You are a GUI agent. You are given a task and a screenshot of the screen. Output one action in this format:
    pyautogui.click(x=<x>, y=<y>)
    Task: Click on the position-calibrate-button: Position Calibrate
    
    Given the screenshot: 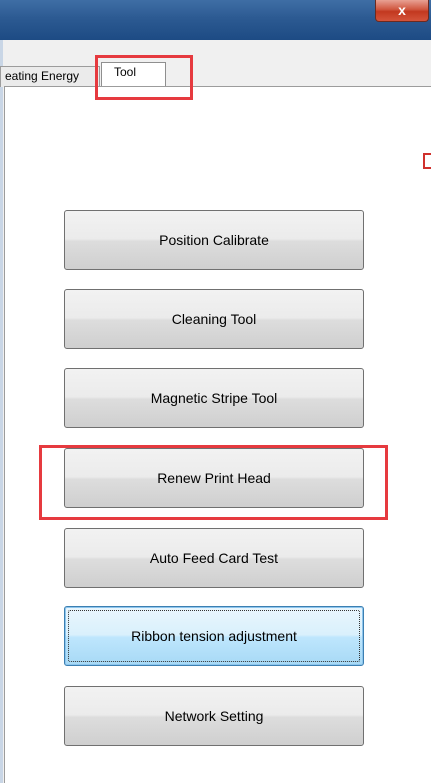 What is the action you would take?
    pyautogui.click(x=214, y=240)
    